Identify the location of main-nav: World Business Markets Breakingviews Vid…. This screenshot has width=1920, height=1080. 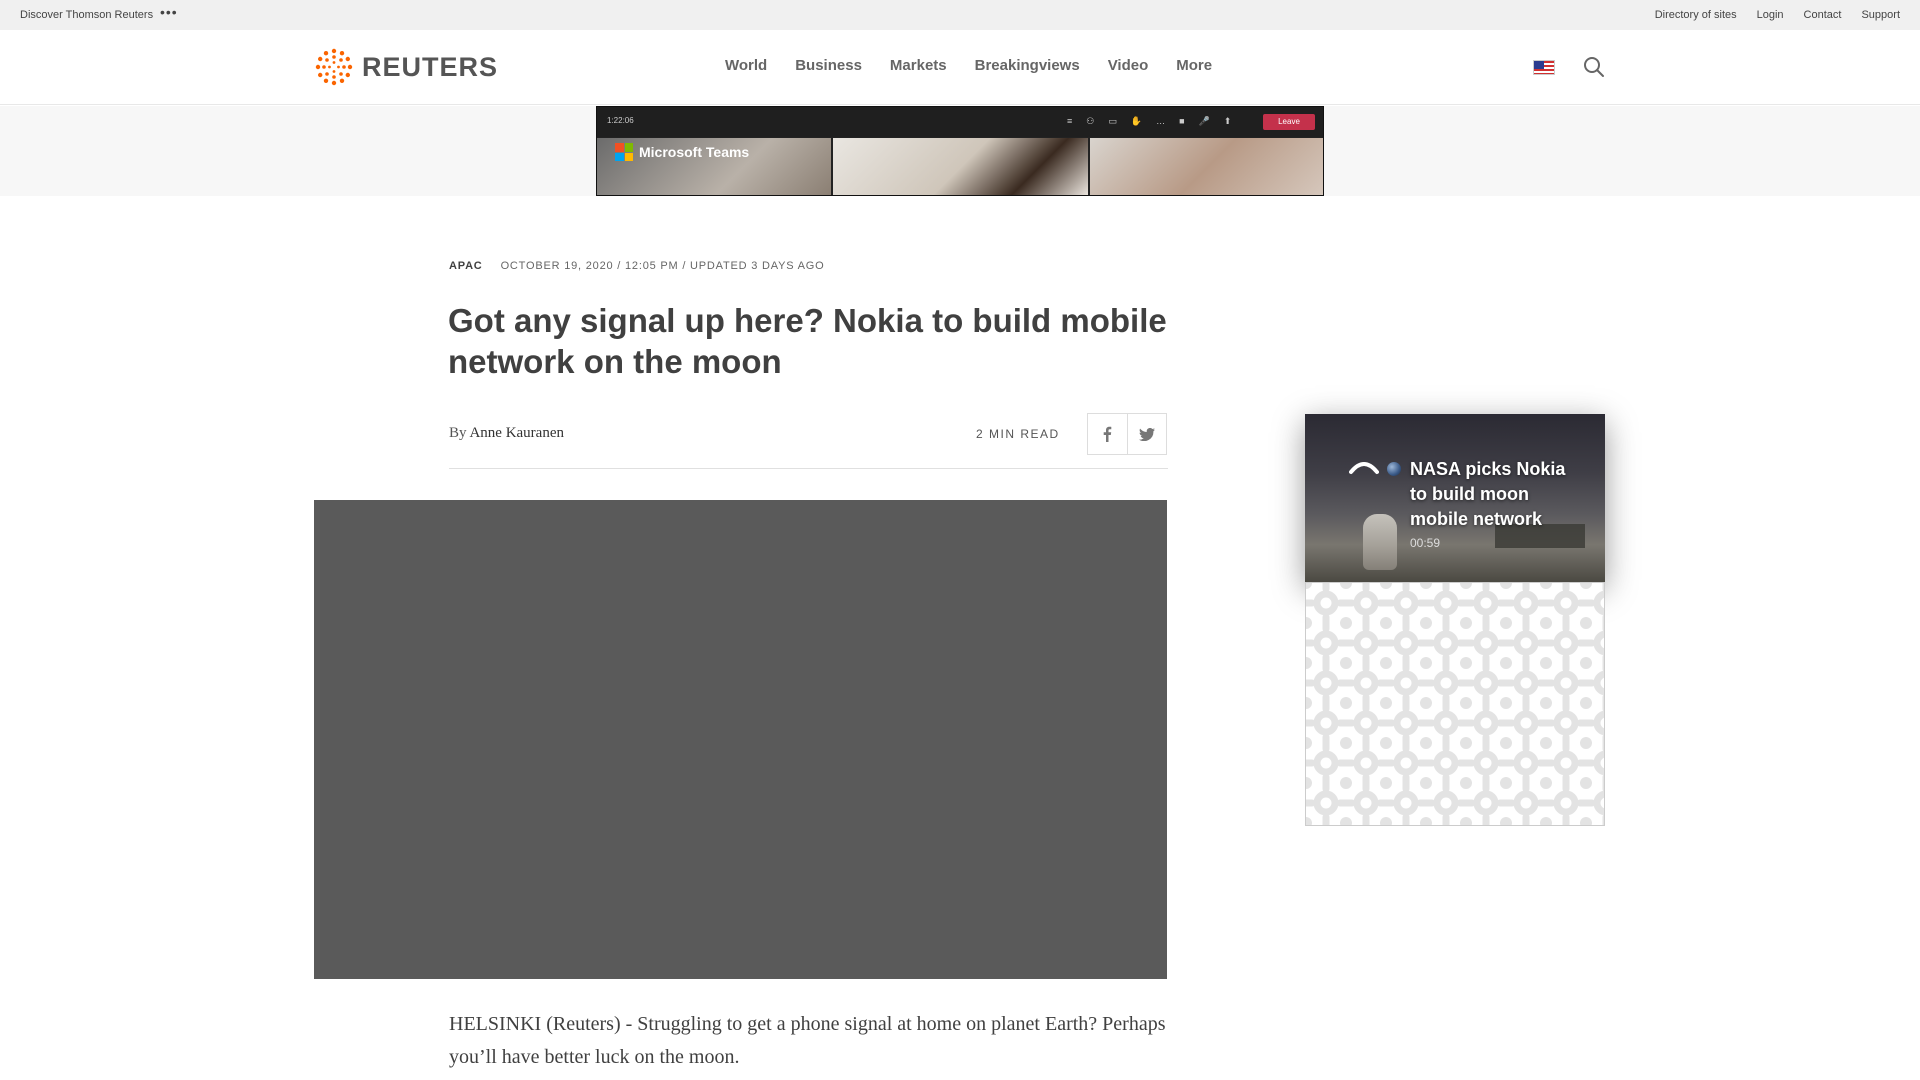
(968, 65).